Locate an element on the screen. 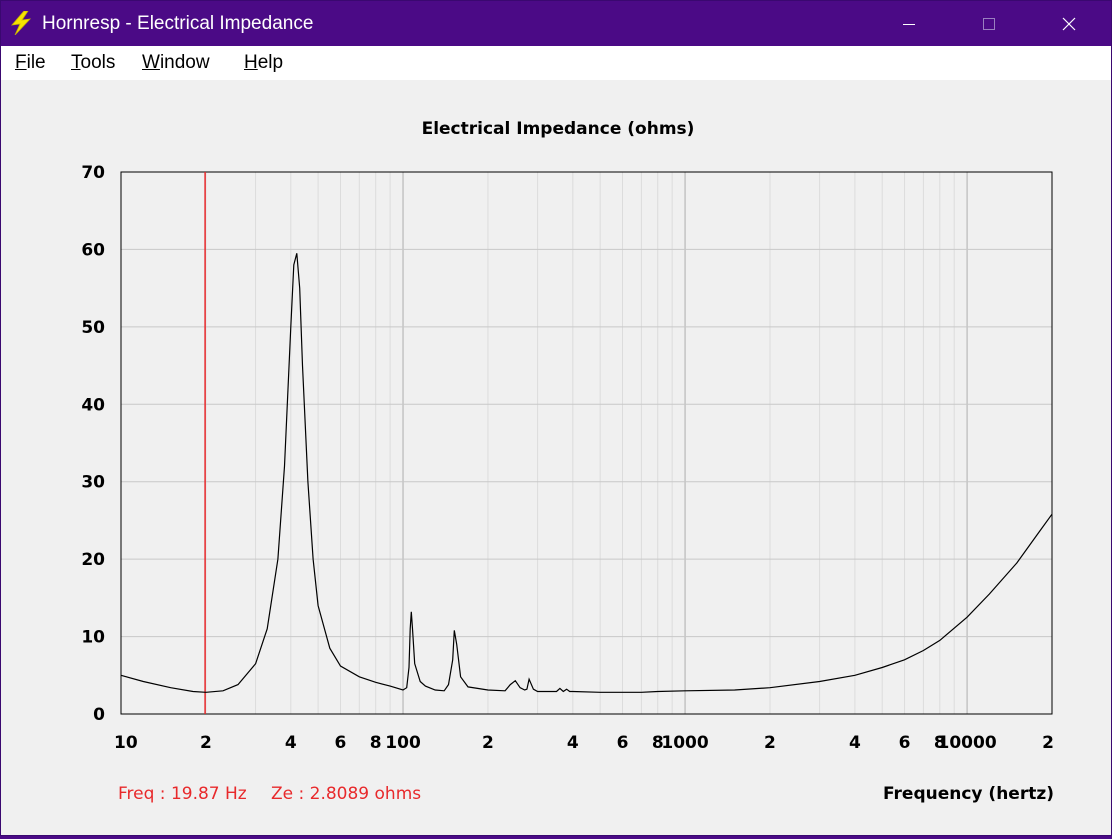  y-tick-label: 20 is located at coordinates (93, 560).